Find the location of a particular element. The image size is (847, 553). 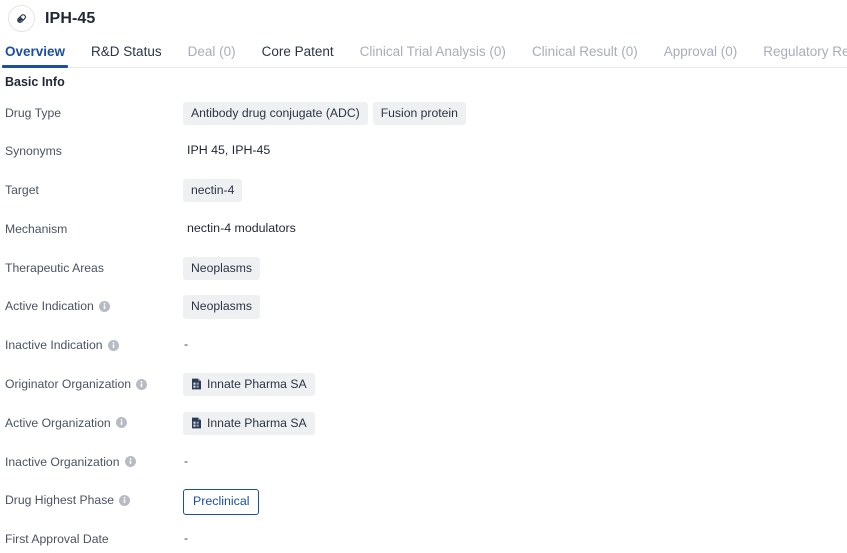

field-value-synonyms: IPH 45, IPH-45 is located at coordinates (515, 149).